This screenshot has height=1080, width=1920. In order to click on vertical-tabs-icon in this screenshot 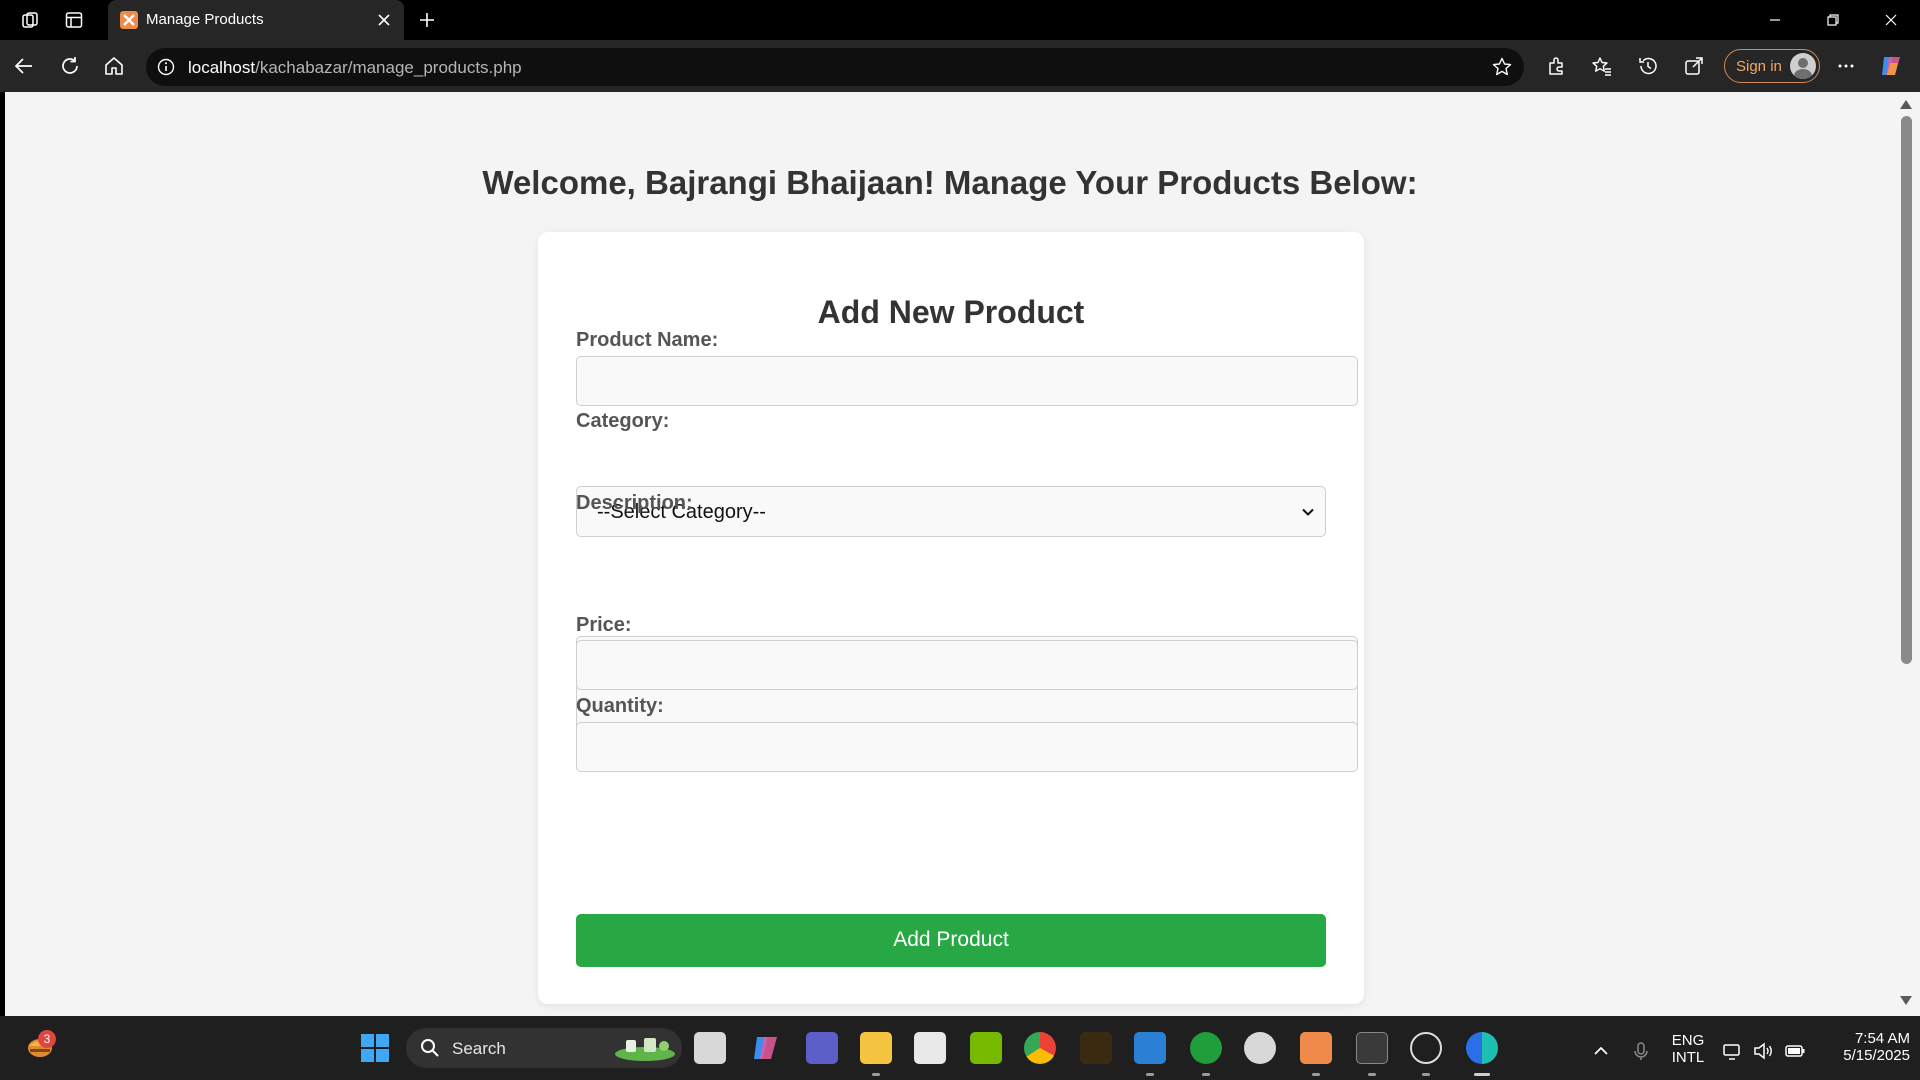, I will do `click(74, 20)`.